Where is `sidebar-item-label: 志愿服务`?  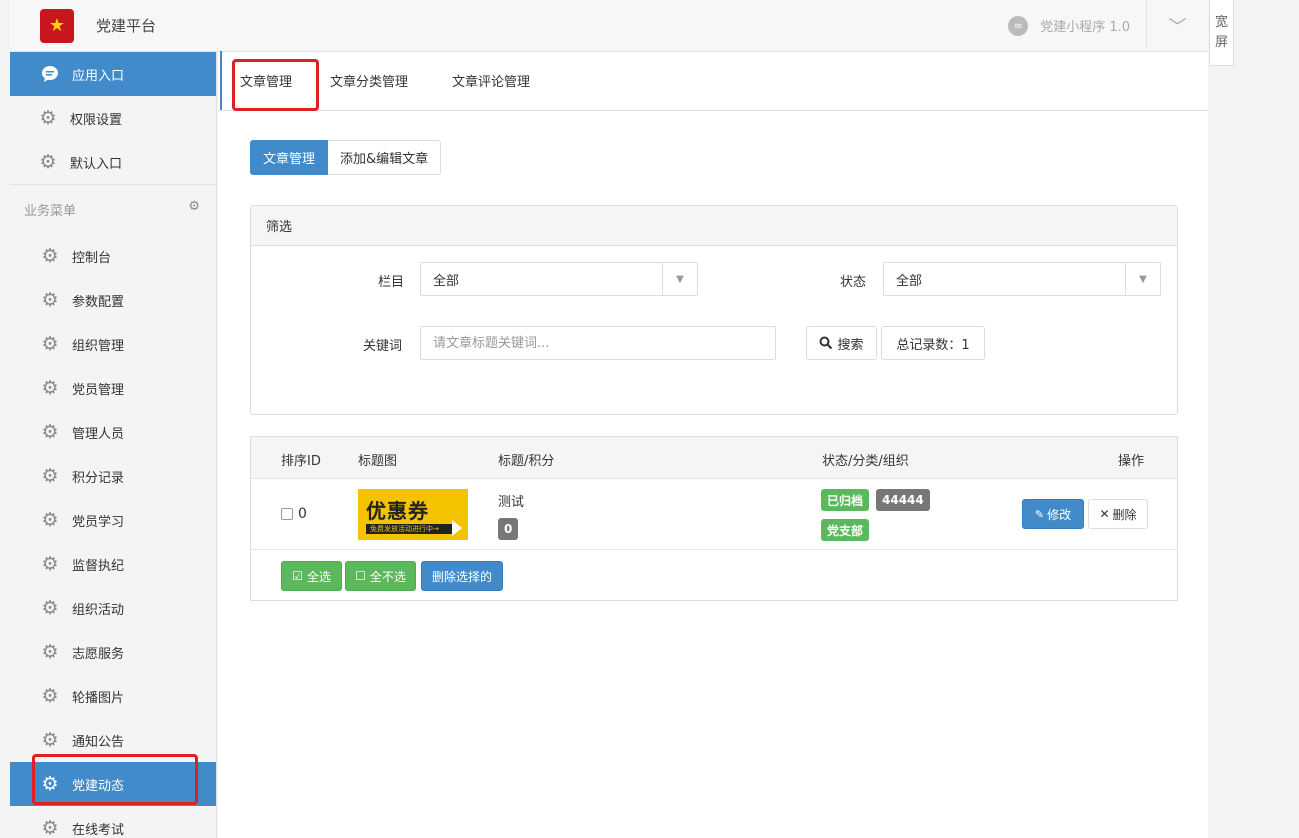 sidebar-item-label: 志愿服务 is located at coordinates (98, 654).